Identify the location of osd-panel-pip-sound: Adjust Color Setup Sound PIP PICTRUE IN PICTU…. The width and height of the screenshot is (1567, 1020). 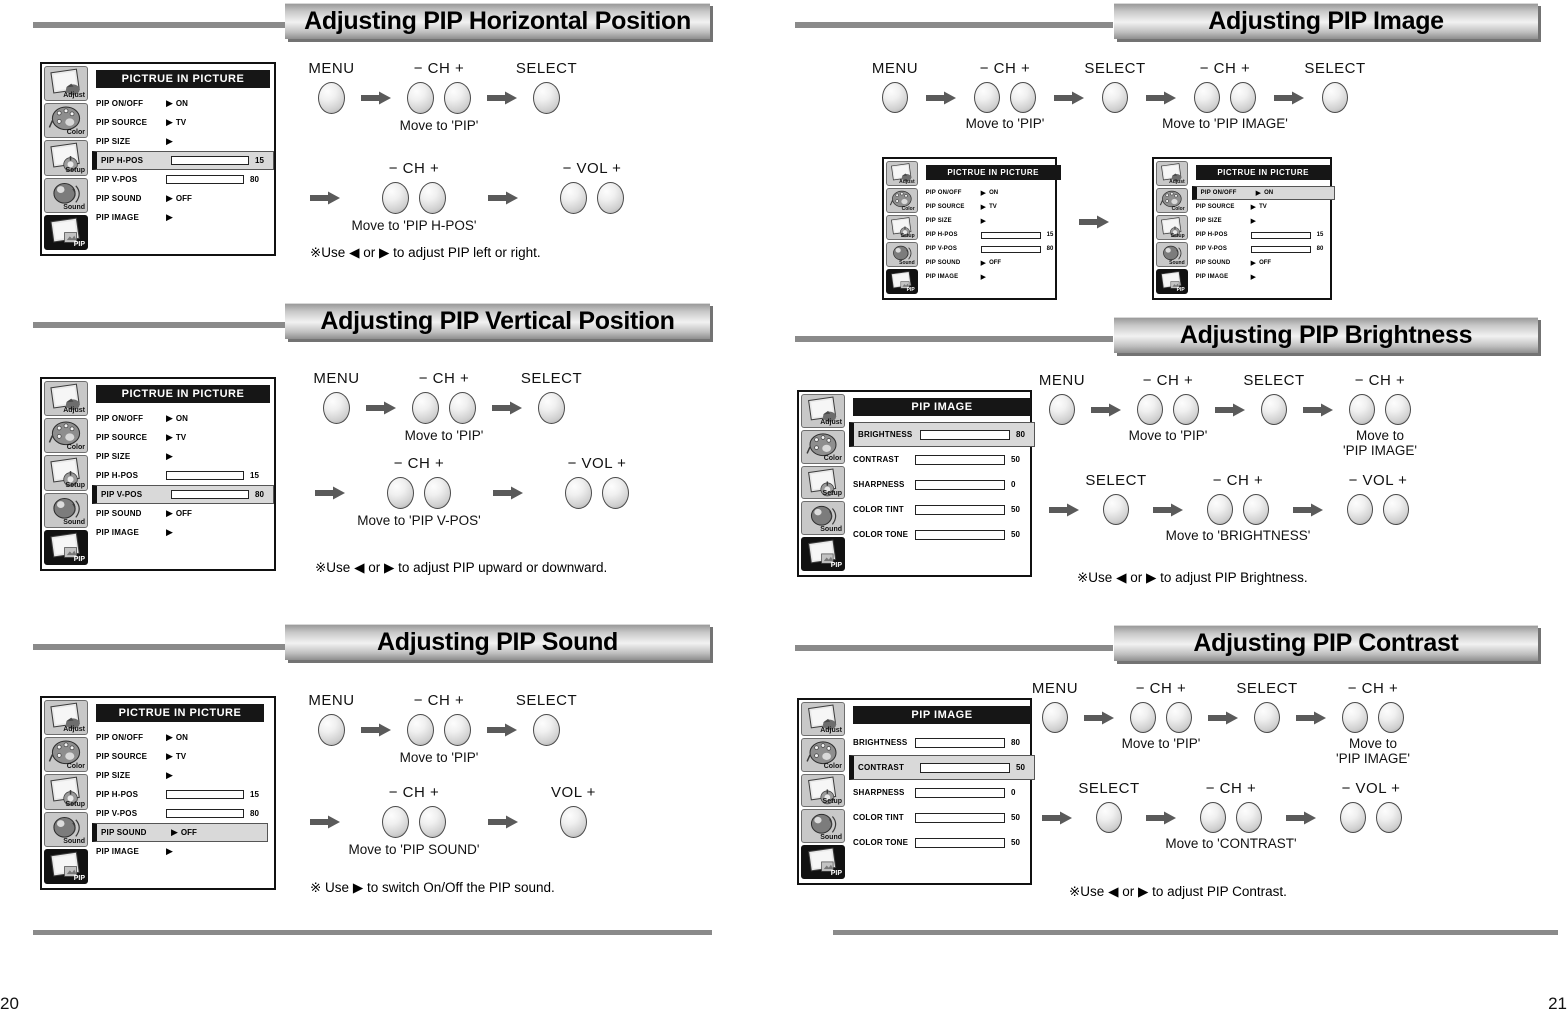
(158, 793).